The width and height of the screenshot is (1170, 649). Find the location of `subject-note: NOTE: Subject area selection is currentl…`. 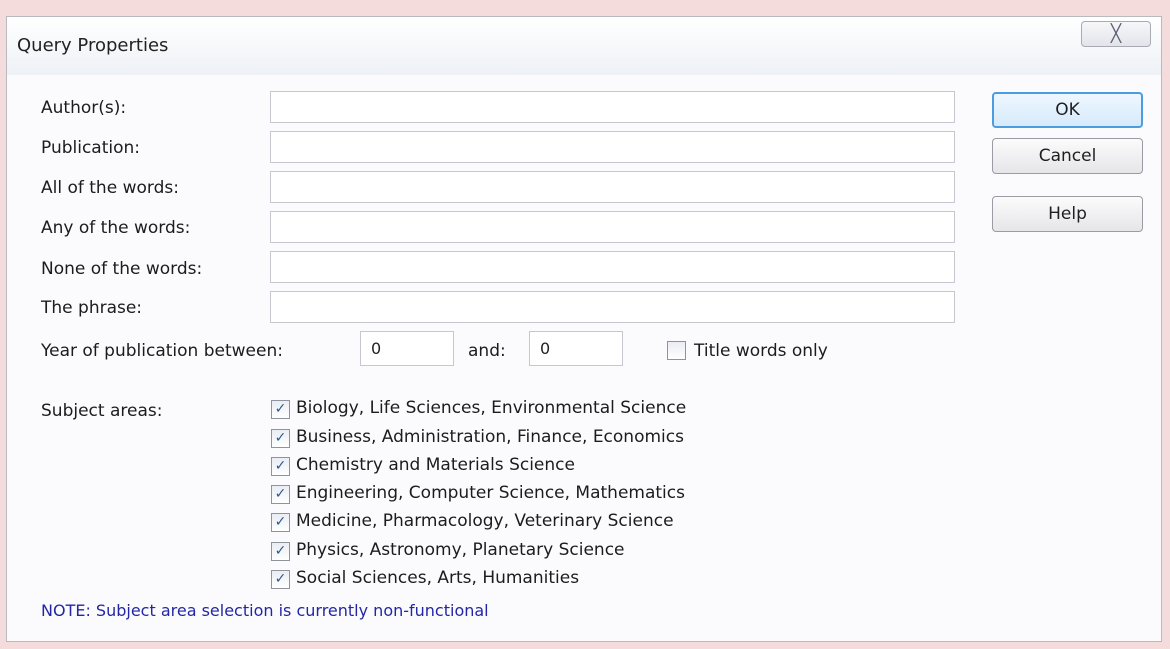

subject-note: NOTE: Subject area selection is currentl… is located at coordinates (265, 610).